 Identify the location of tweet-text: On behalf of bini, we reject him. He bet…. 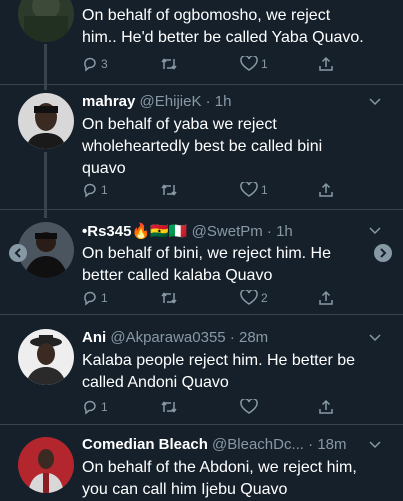
(207, 264).